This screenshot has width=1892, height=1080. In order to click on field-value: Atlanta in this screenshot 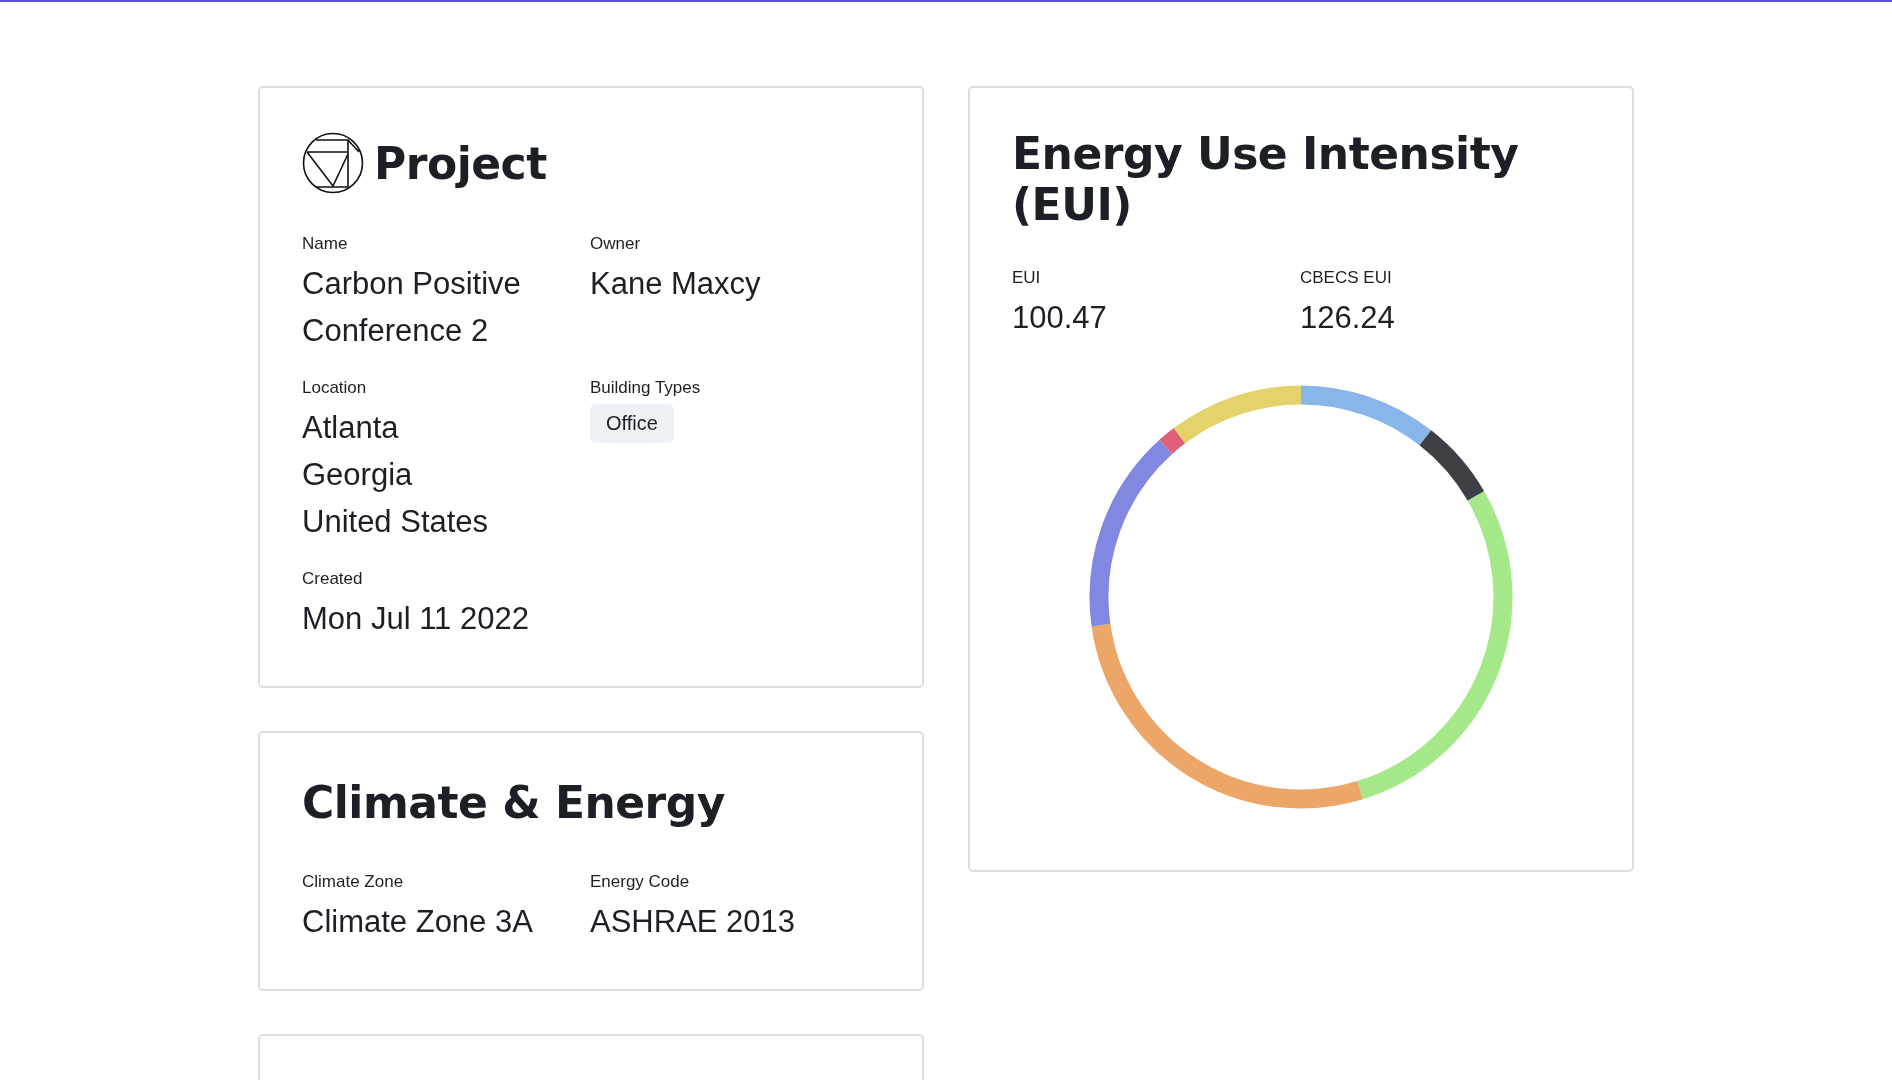, I will do `click(351, 428)`.